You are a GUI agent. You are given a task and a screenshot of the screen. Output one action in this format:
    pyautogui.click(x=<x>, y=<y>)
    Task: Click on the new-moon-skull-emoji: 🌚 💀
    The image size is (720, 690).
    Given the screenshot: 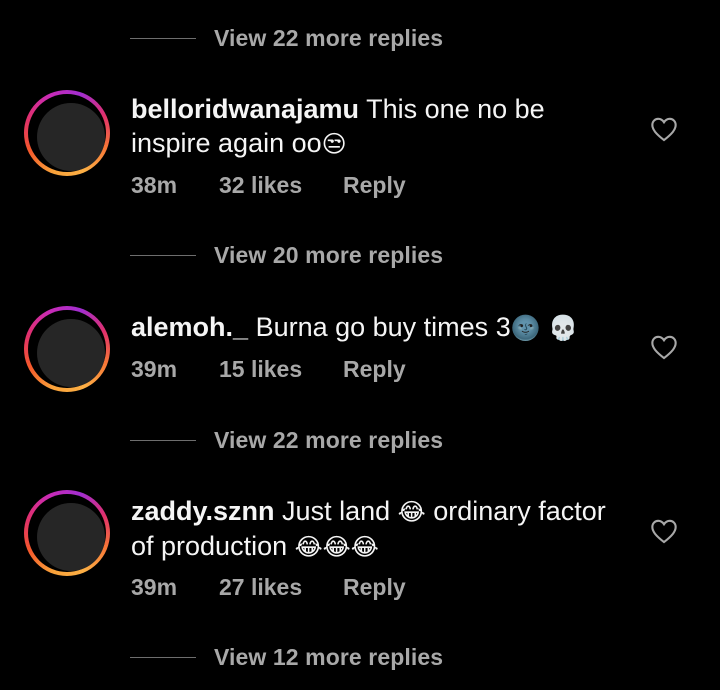 What is the action you would take?
    pyautogui.click(x=544, y=328)
    